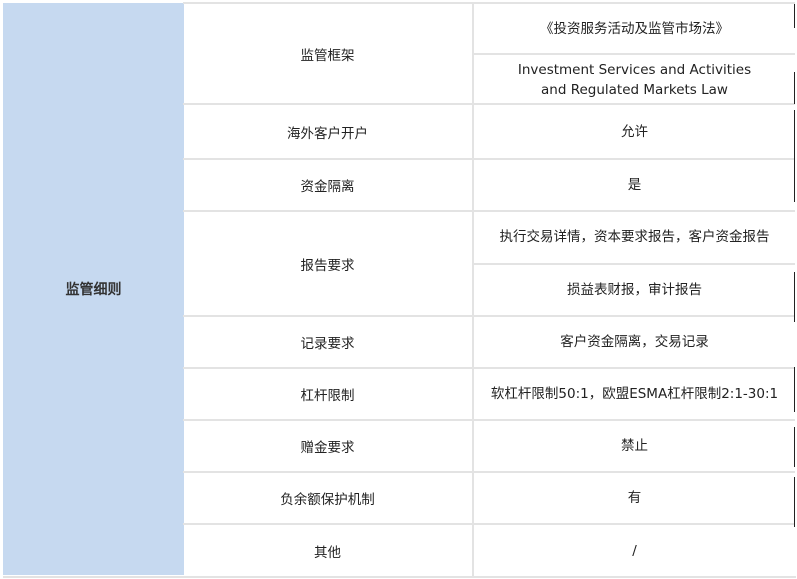 The width and height of the screenshot is (797, 579). I want to click on table-row-bonus: 赠金要求 禁止, so click(489, 445).